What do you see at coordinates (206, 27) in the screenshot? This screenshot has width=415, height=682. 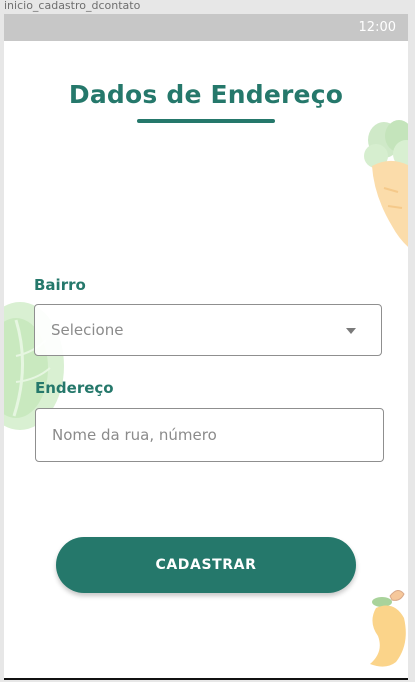 I see `status-bar: 12:00` at bounding box center [206, 27].